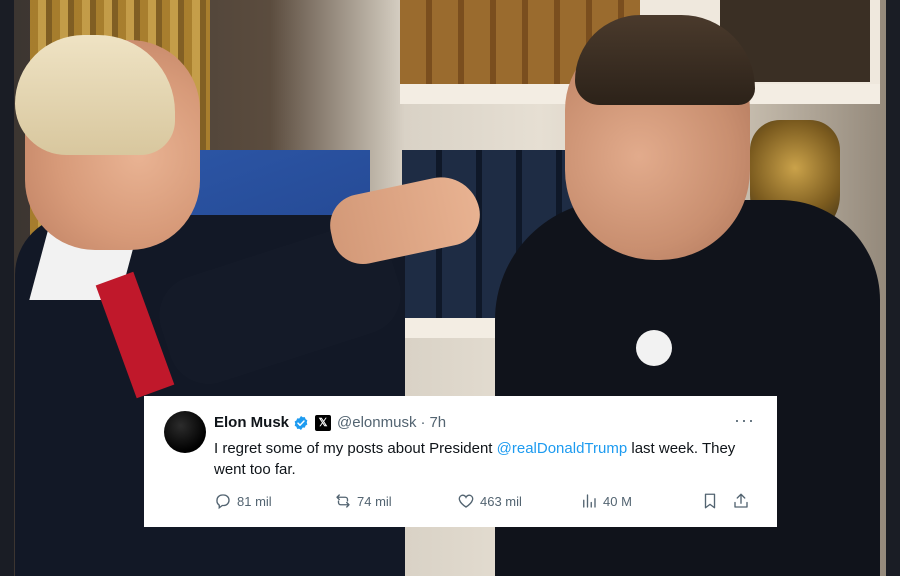 The image size is (900, 576). What do you see at coordinates (562, 448) in the screenshot?
I see `mention-link: @realDonaldTrump` at bounding box center [562, 448].